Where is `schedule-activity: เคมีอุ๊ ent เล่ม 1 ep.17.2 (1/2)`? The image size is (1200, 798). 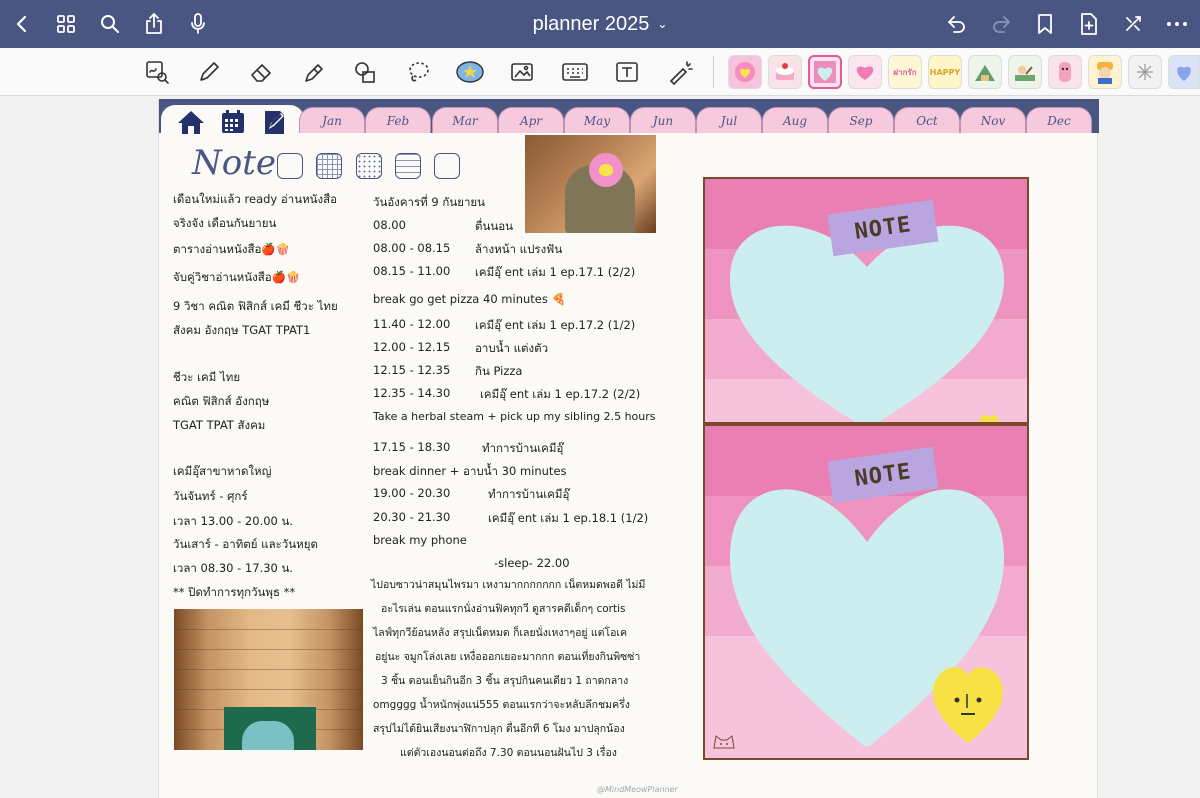
schedule-activity: เคมีอุ๊ ent เล่ม 1 ep.17.2 (1/2) is located at coordinates (555, 325).